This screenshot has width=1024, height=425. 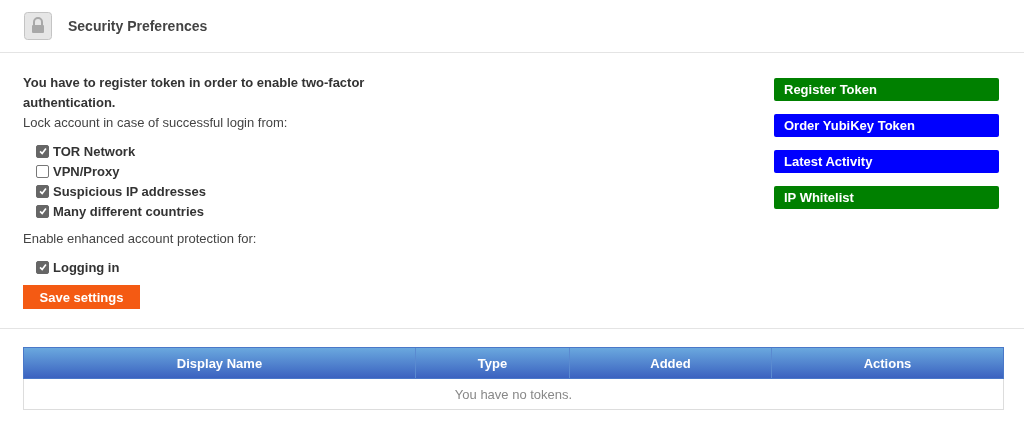 What do you see at coordinates (671, 363) in the screenshot?
I see `column-header: Added` at bounding box center [671, 363].